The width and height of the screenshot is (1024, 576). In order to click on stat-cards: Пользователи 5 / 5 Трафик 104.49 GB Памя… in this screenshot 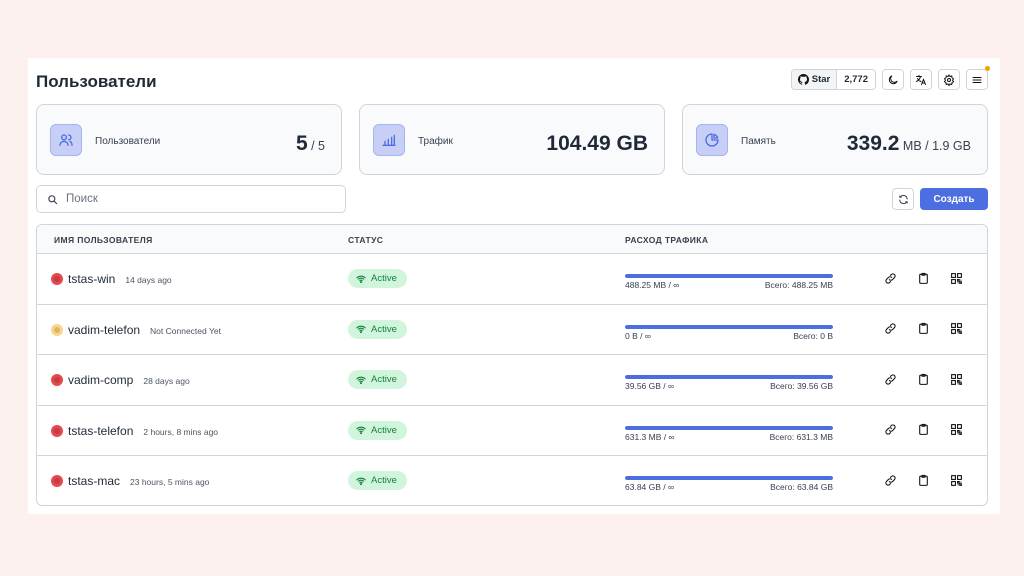, I will do `click(512, 139)`.